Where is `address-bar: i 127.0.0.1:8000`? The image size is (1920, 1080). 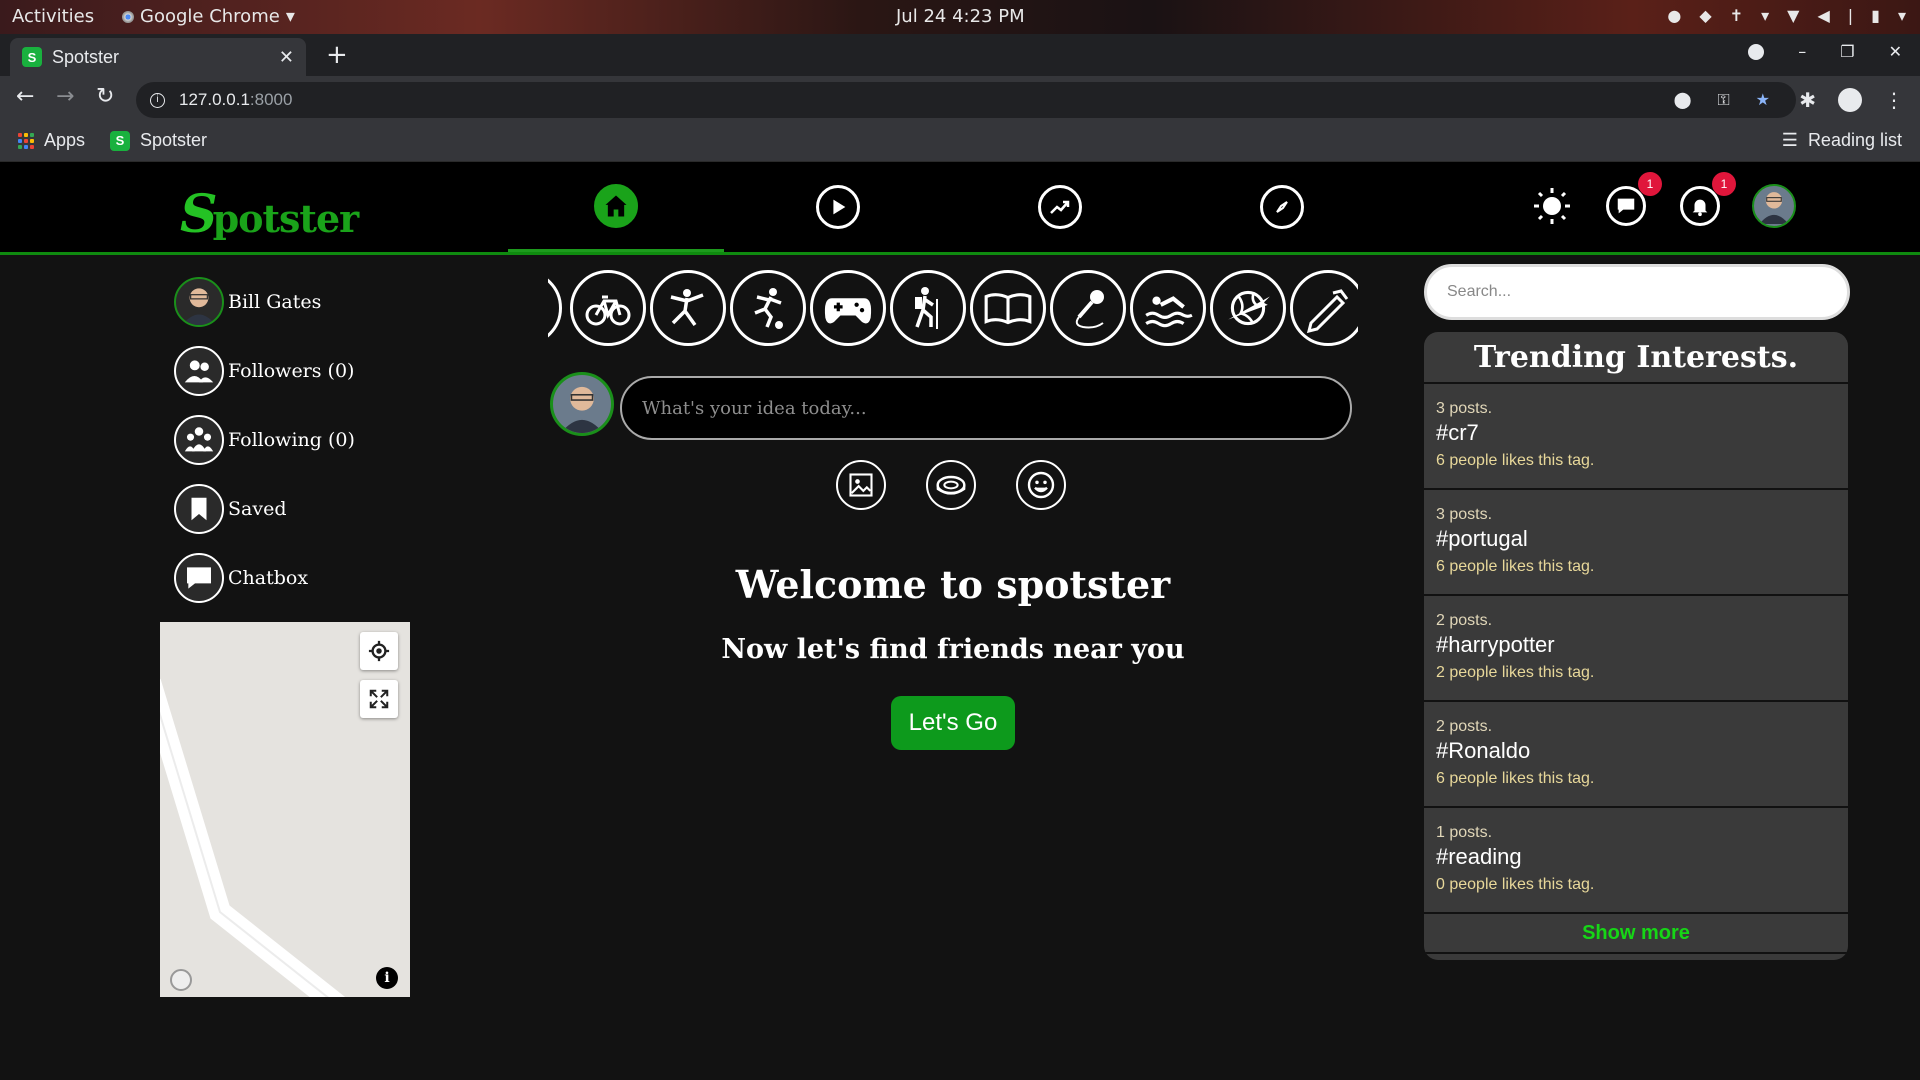 address-bar: i 127.0.0.1:8000 is located at coordinates (966, 100).